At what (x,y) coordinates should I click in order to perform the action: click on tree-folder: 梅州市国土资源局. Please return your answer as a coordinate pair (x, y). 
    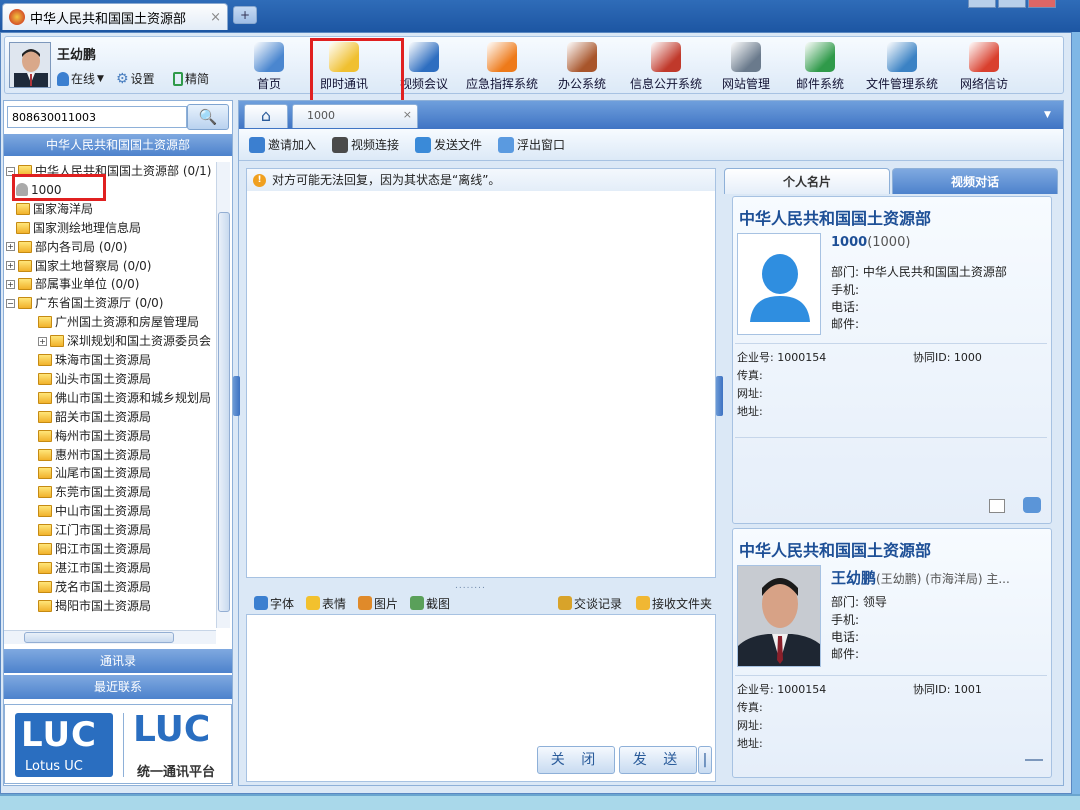
    Looking at the image, I should click on (94, 436).